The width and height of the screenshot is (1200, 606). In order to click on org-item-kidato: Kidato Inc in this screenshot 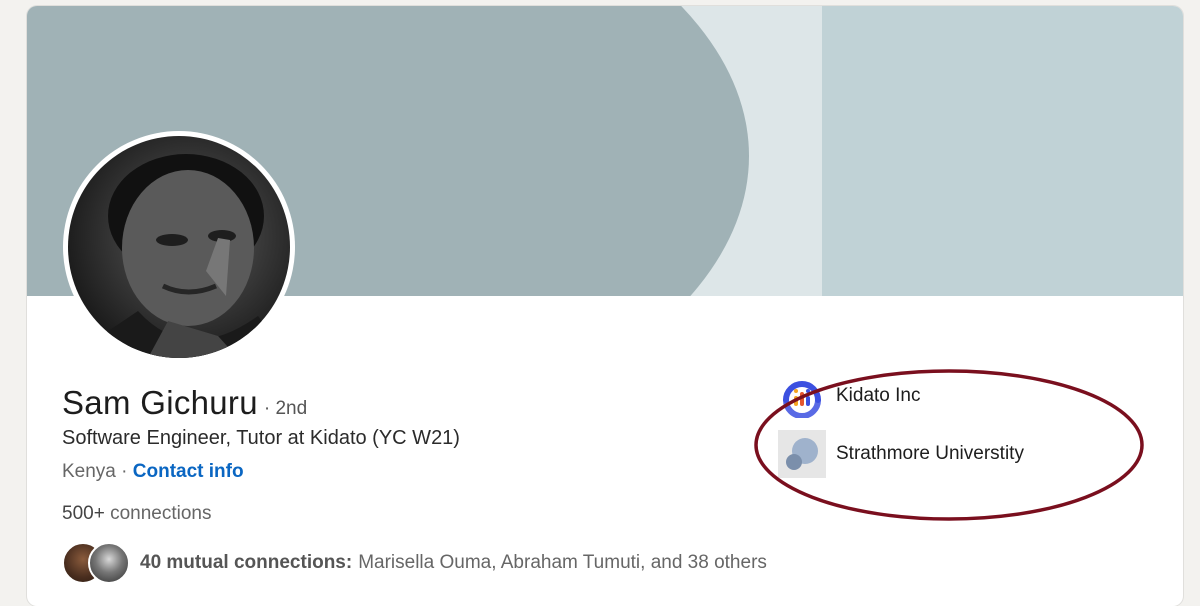, I will do `click(849, 396)`.